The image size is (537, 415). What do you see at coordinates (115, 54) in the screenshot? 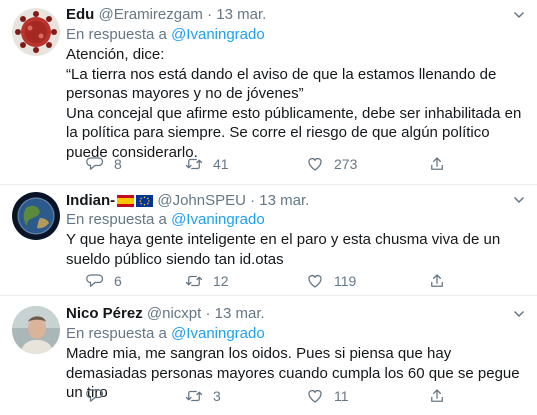
I see `tweet-text-line: Atención, dice:` at bounding box center [115, 54].